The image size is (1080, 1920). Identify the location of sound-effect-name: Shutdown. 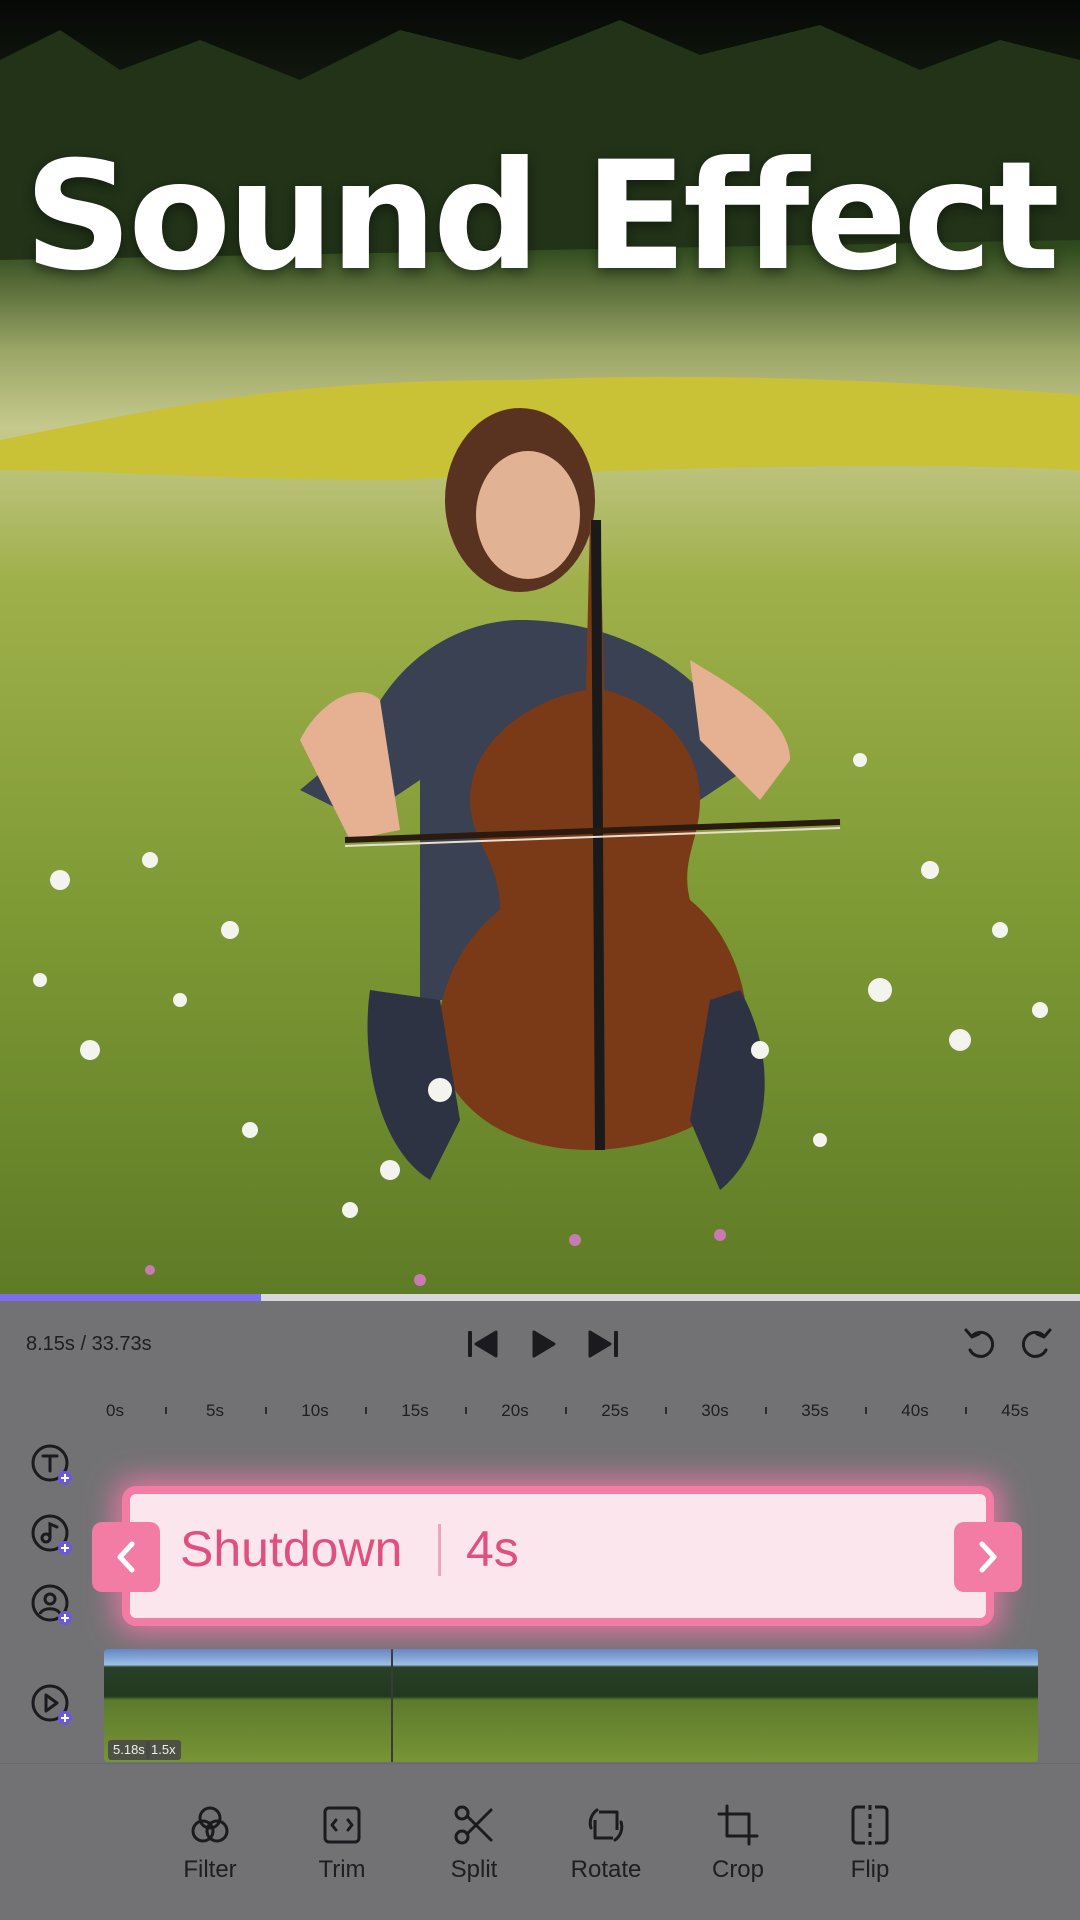
(291, 1549).